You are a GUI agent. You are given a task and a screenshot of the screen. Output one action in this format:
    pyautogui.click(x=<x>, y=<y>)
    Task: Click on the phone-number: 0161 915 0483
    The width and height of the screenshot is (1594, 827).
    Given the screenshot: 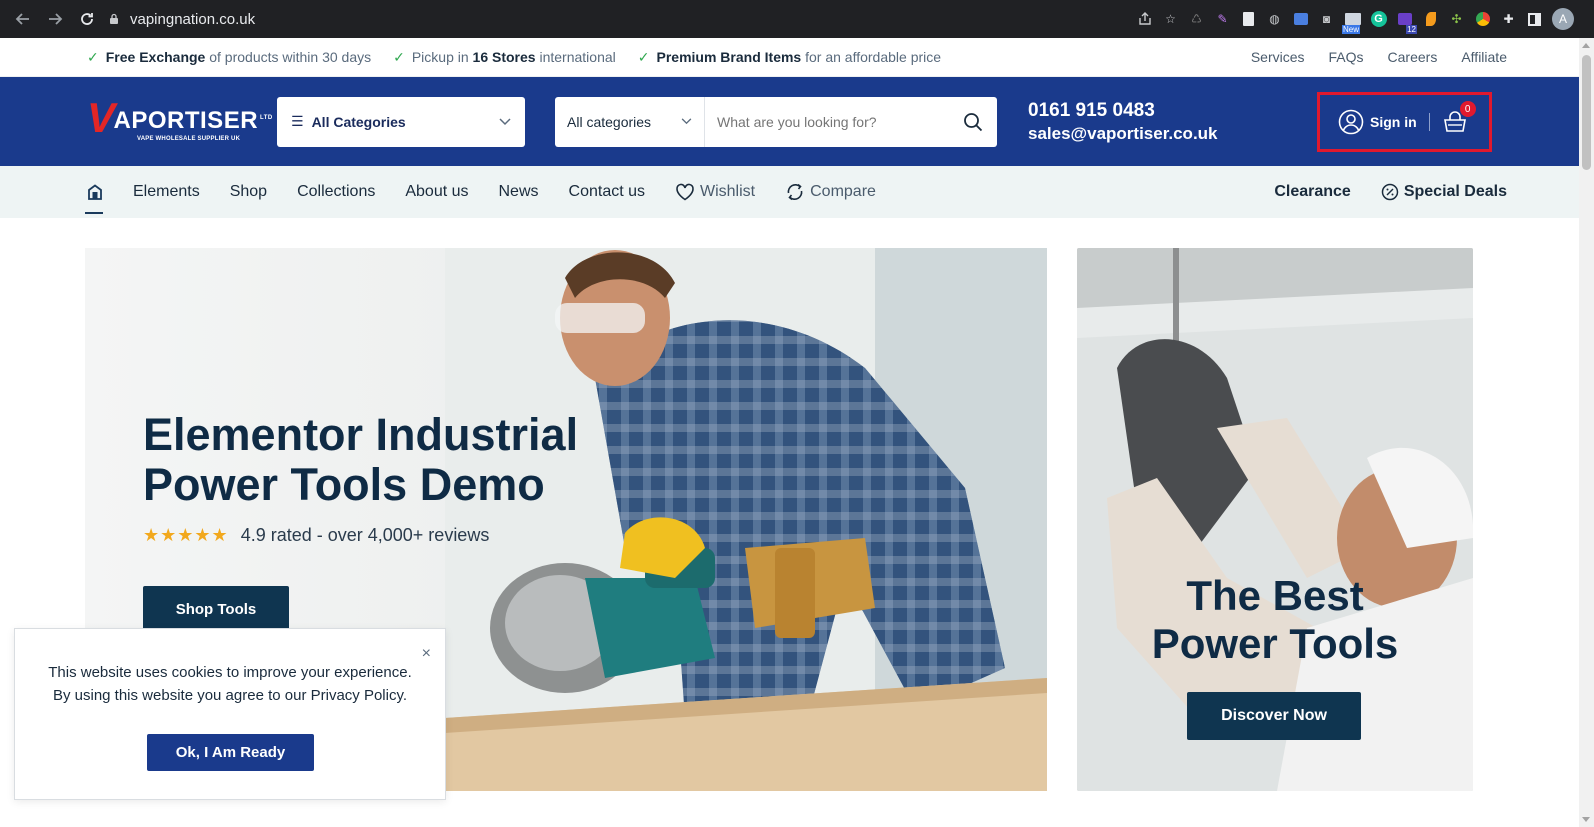 What is the action you would take?
    pyautogui.click(x=1123, y=111)
    